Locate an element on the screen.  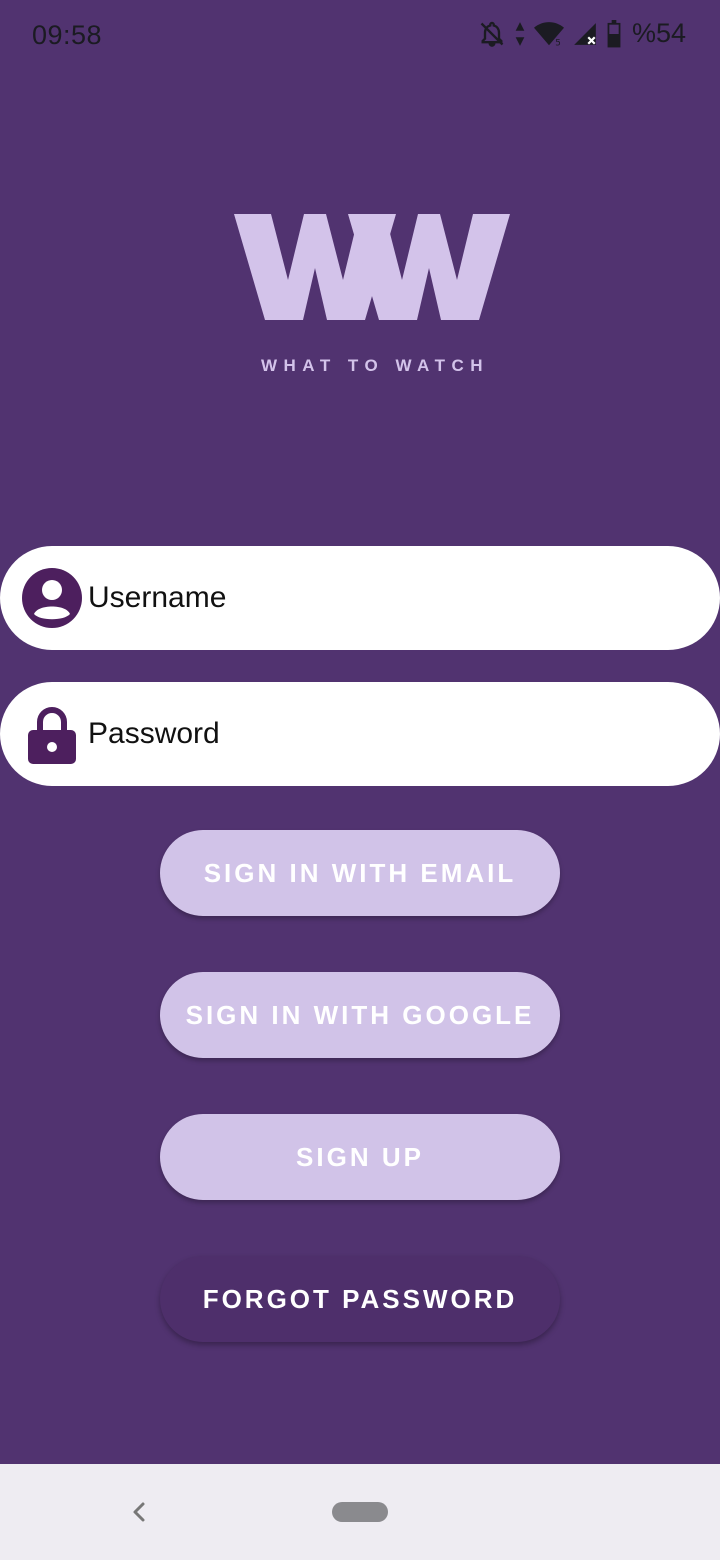
status-time: 09:58 is located at coordinates (67, 35).